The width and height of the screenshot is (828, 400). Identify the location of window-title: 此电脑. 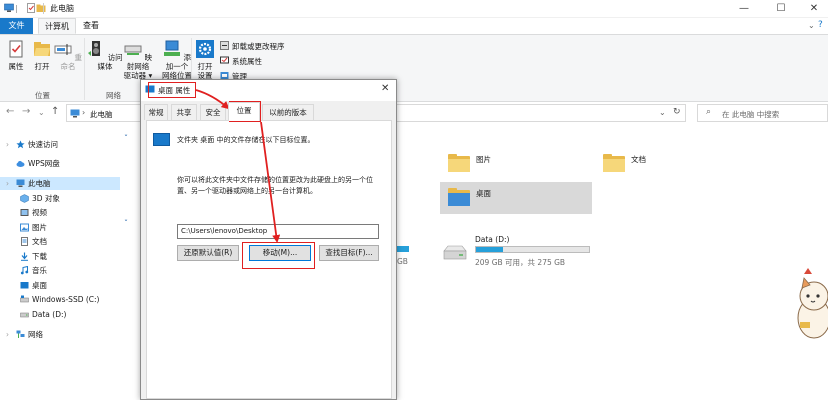
(62, 8).